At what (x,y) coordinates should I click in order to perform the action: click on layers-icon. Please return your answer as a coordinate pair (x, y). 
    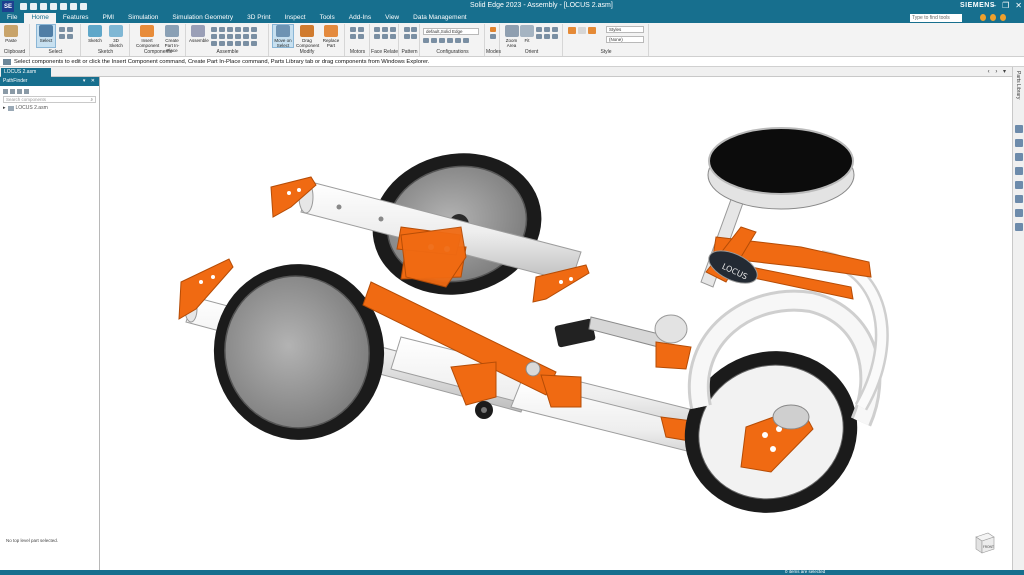
    Looking at the image, I should click on (1019, 157).